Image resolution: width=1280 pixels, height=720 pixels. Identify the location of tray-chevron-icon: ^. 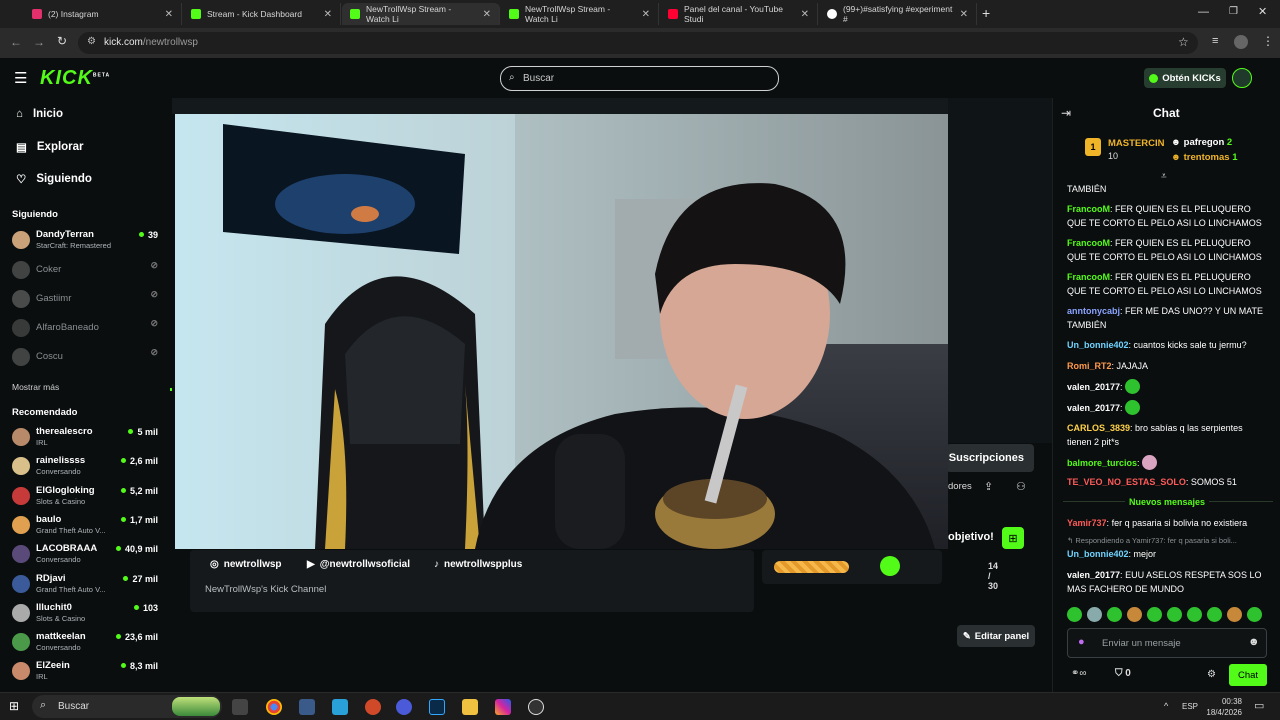
(1166, 706).